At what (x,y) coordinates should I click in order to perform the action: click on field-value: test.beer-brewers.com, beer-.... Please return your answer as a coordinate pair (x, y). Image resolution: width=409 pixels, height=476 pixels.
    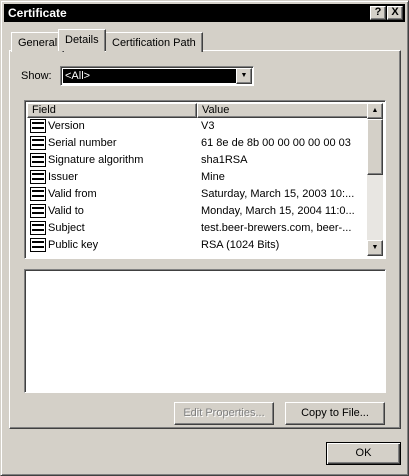
    Looking at the image, I should click on (276, 228).